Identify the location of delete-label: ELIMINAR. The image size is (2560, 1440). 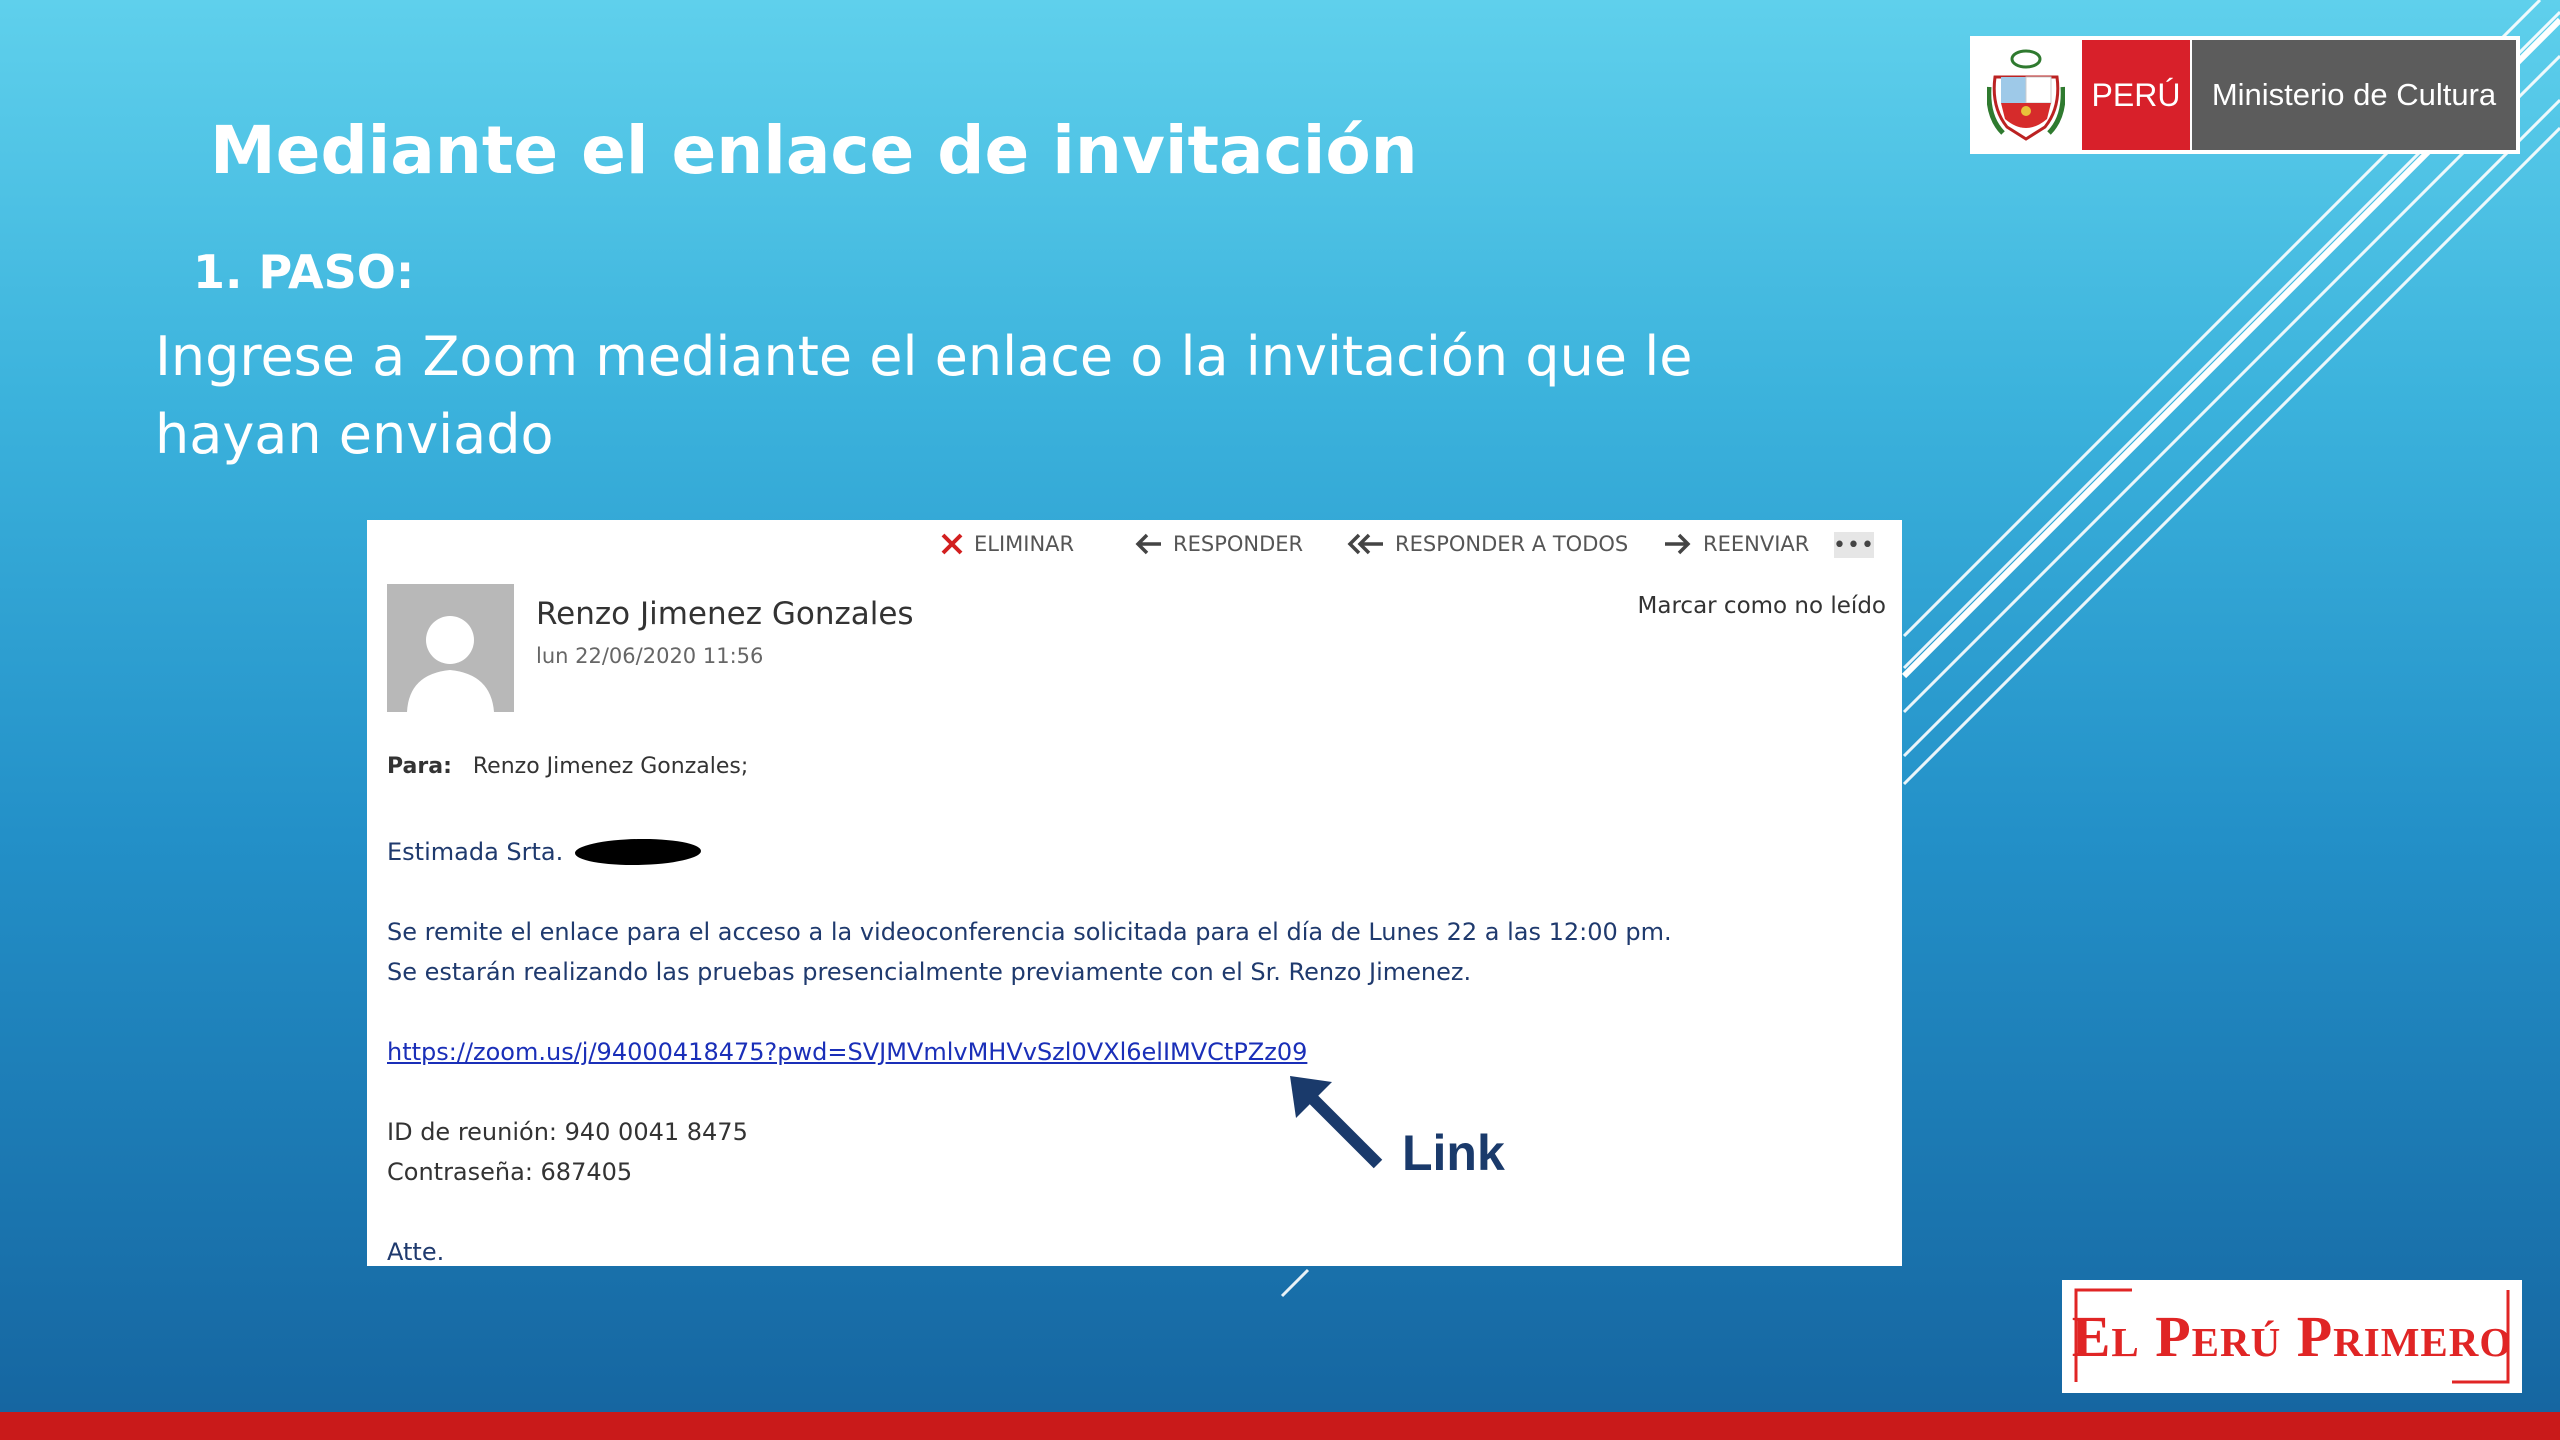
(1024, 544).